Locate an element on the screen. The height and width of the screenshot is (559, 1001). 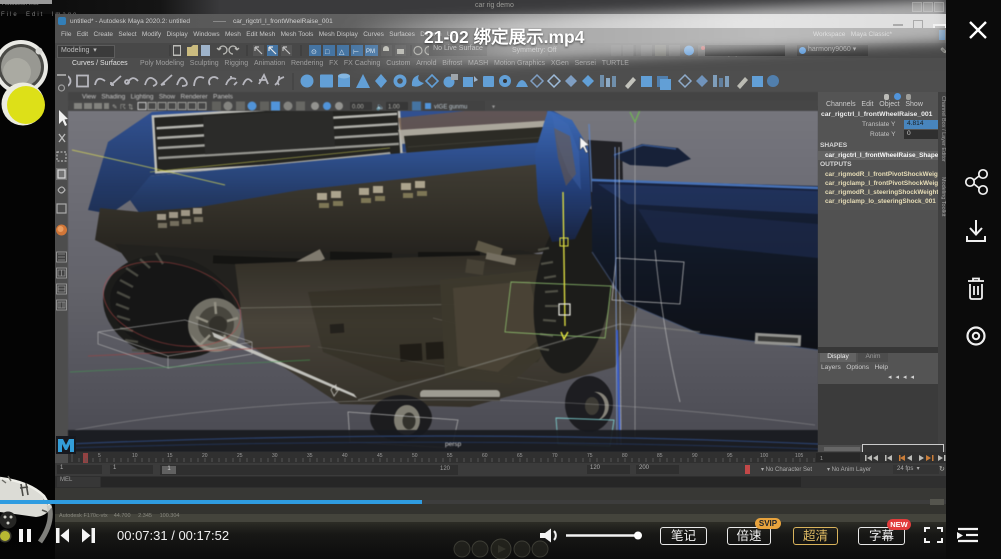
svg-text: 25 is located at coordinates (240, 456).